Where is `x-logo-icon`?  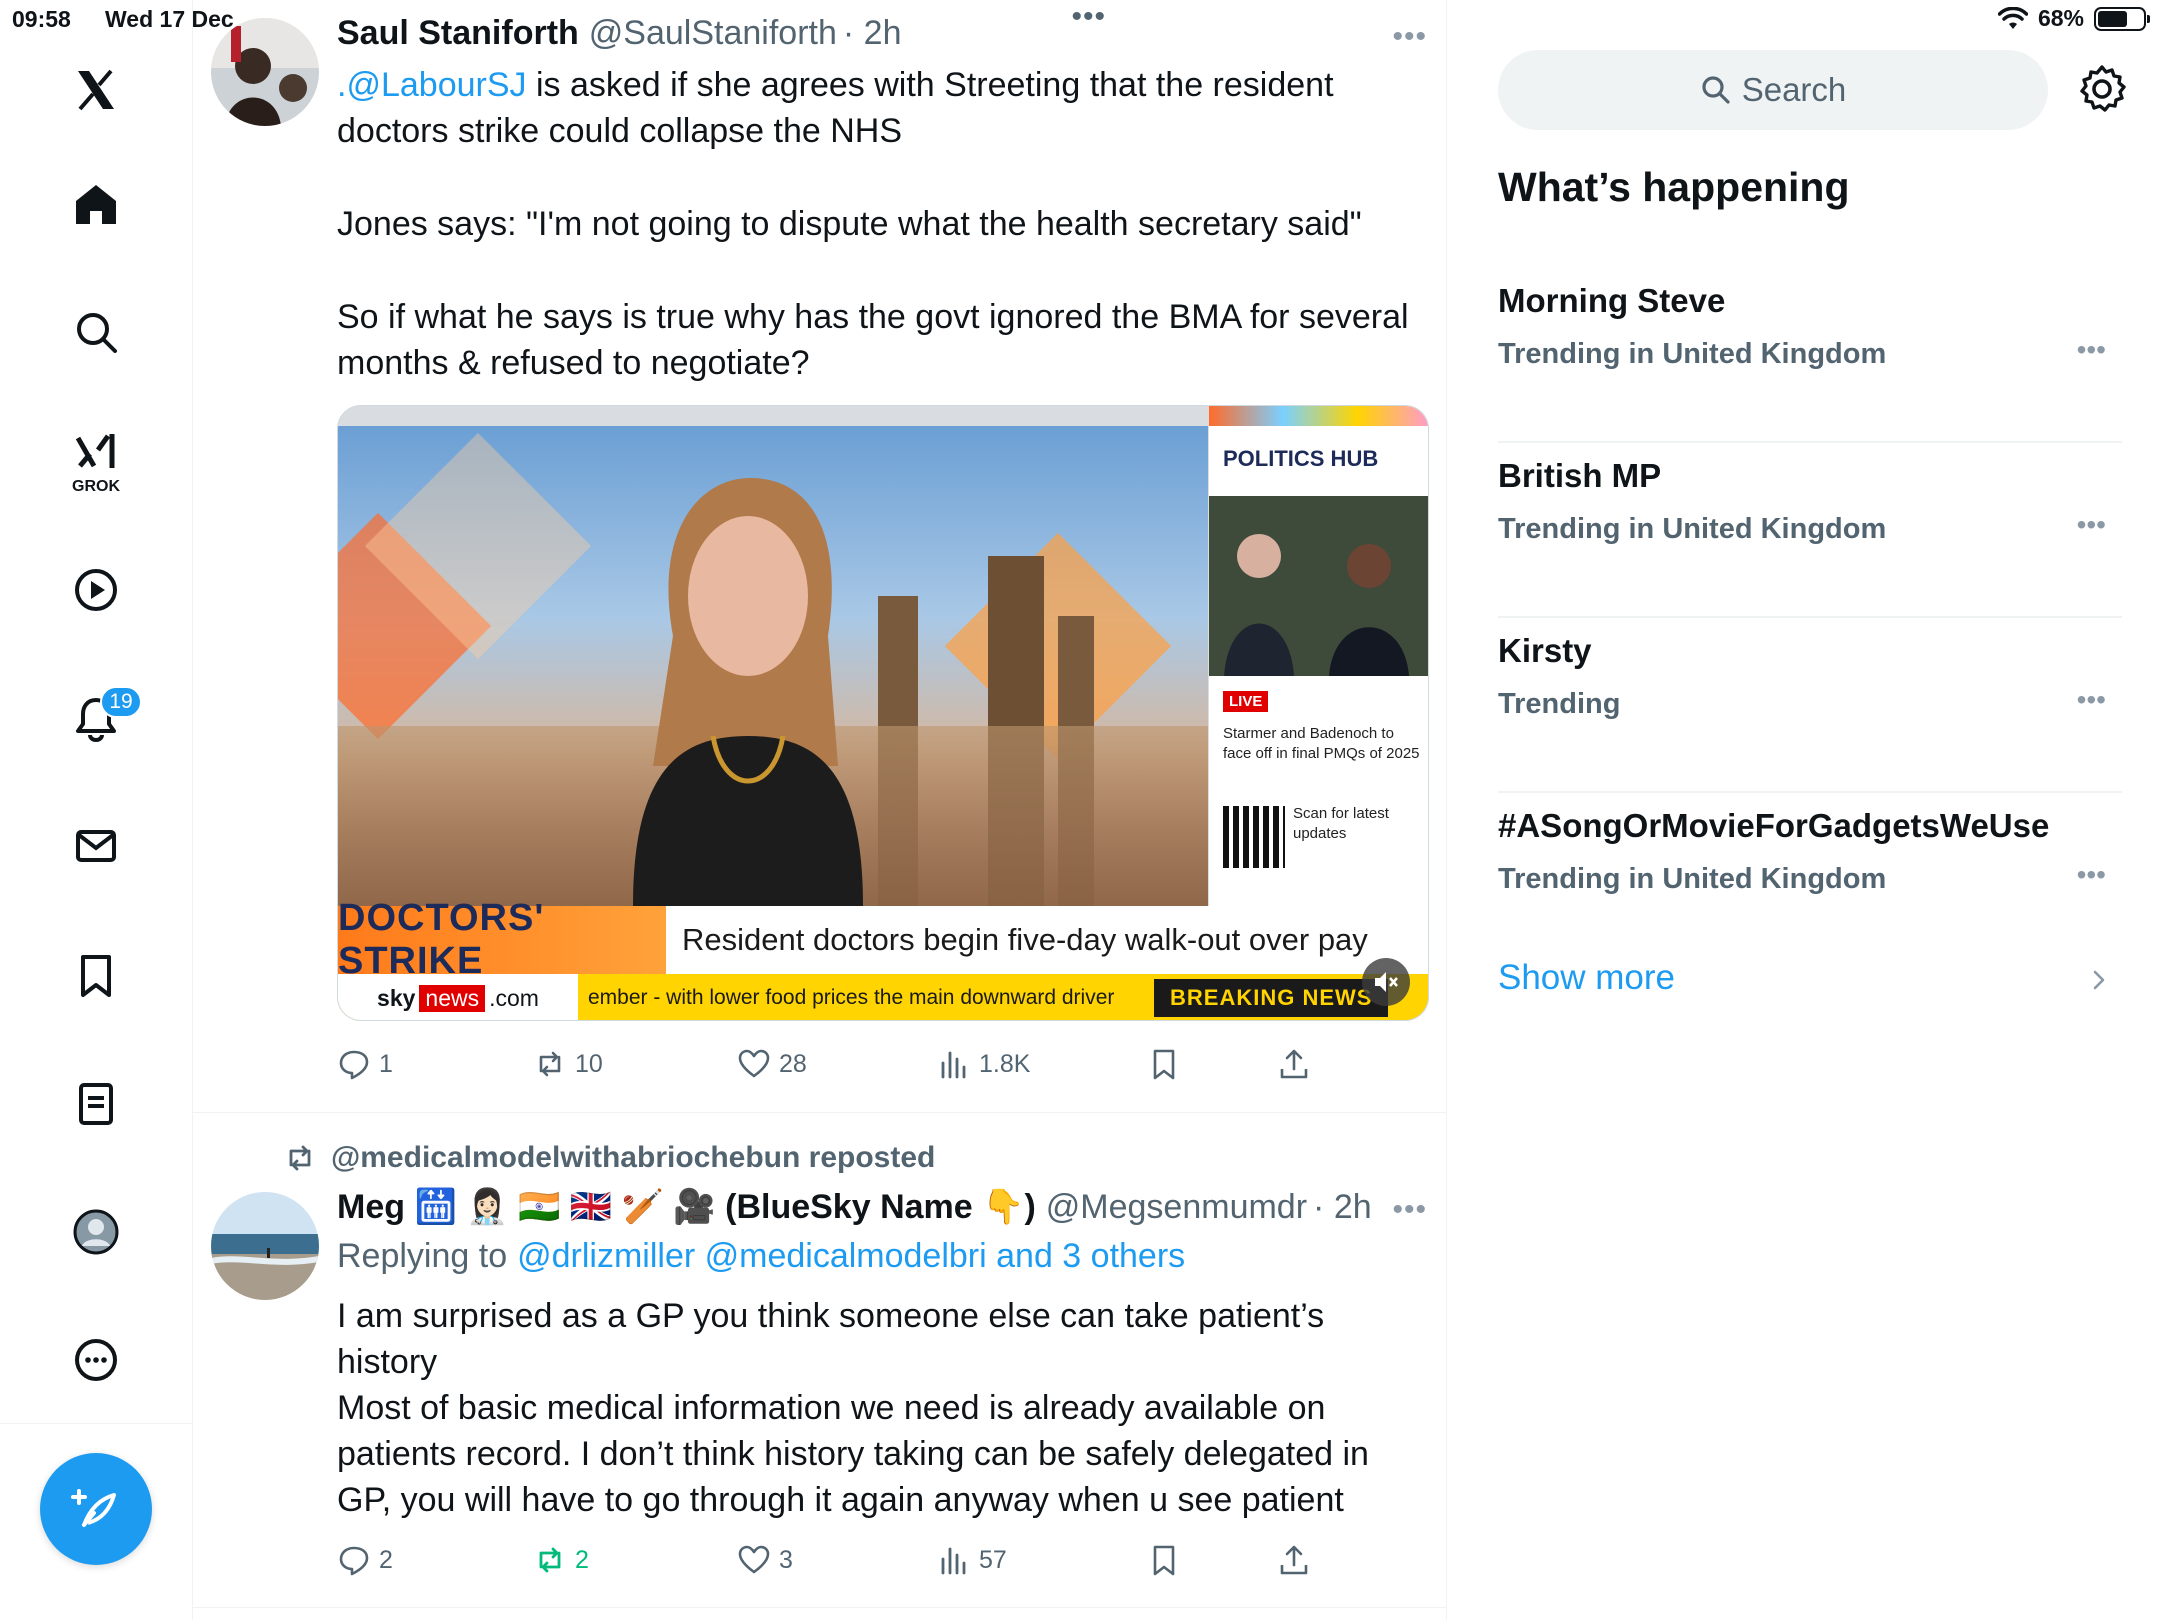 x-logo-icon is located at coordinates (96, 90).